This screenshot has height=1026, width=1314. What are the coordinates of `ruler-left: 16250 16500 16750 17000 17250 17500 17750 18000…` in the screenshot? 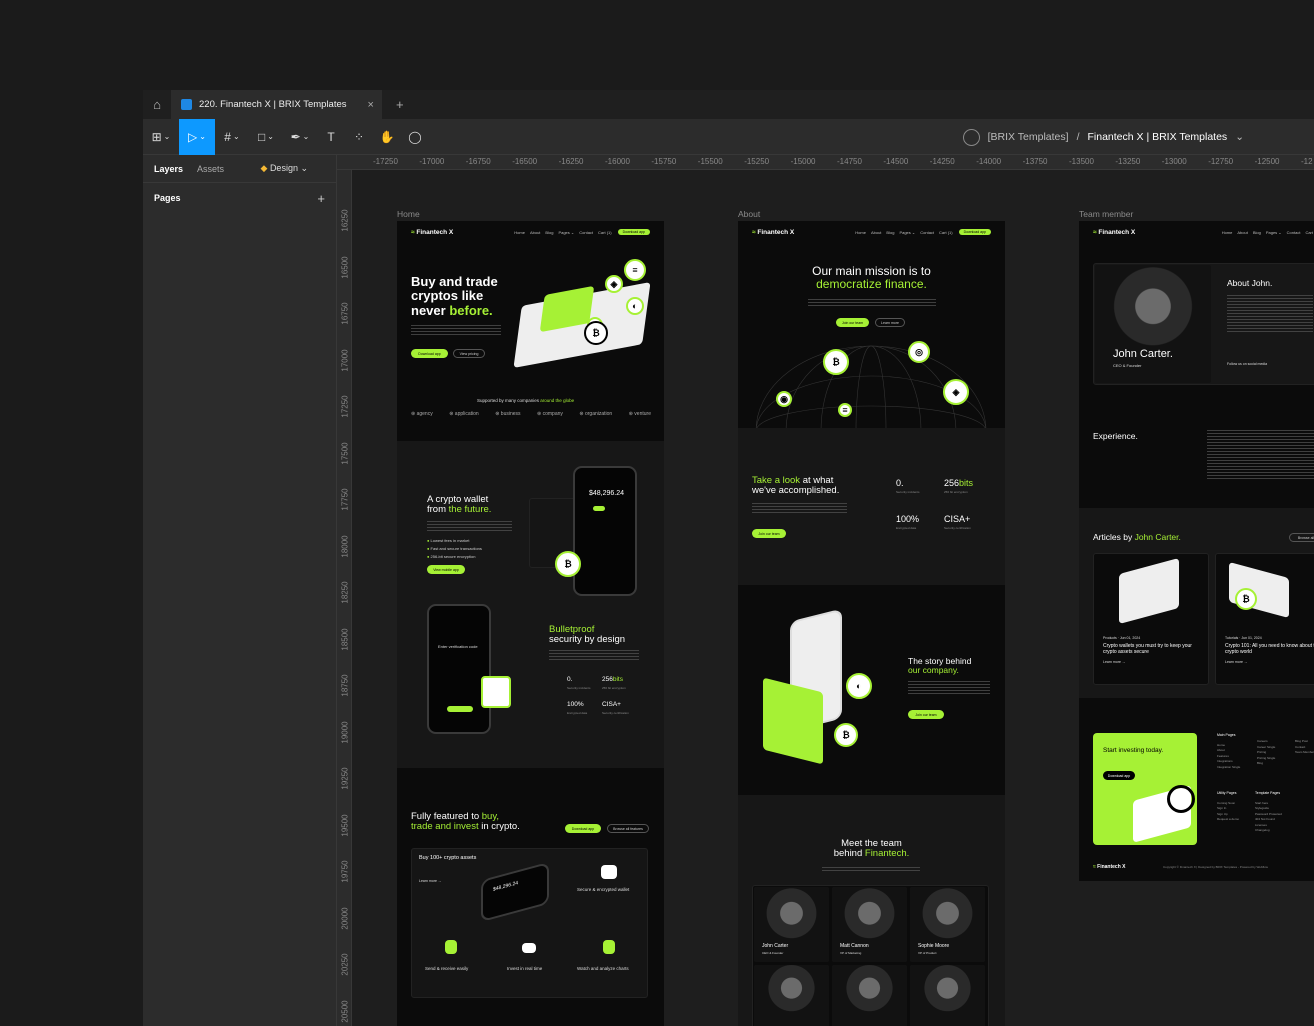 It's located at (344, 598).